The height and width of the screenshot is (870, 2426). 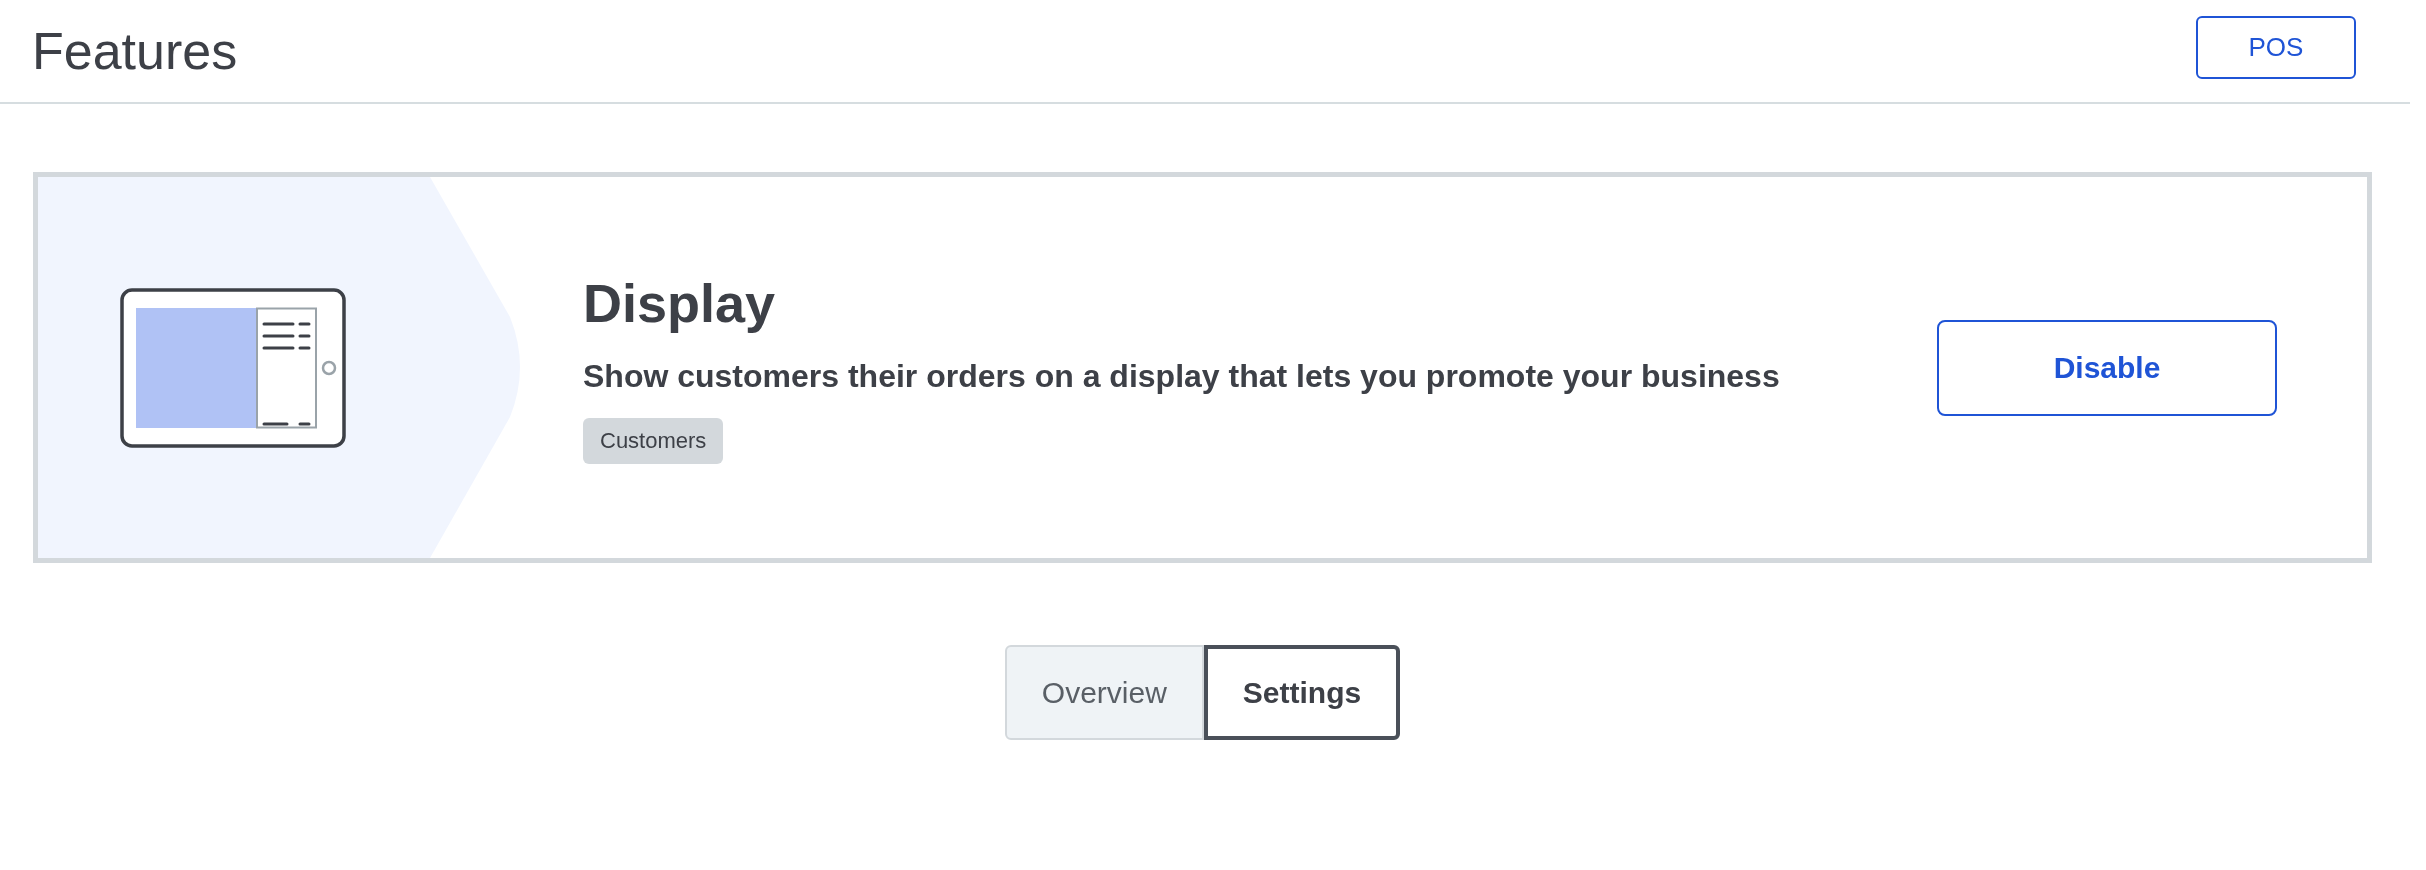 What do you see at coordinates (2107, 367) in the screenshot?
I see `disable-button: Disable` at bounding box center [2107, 367].